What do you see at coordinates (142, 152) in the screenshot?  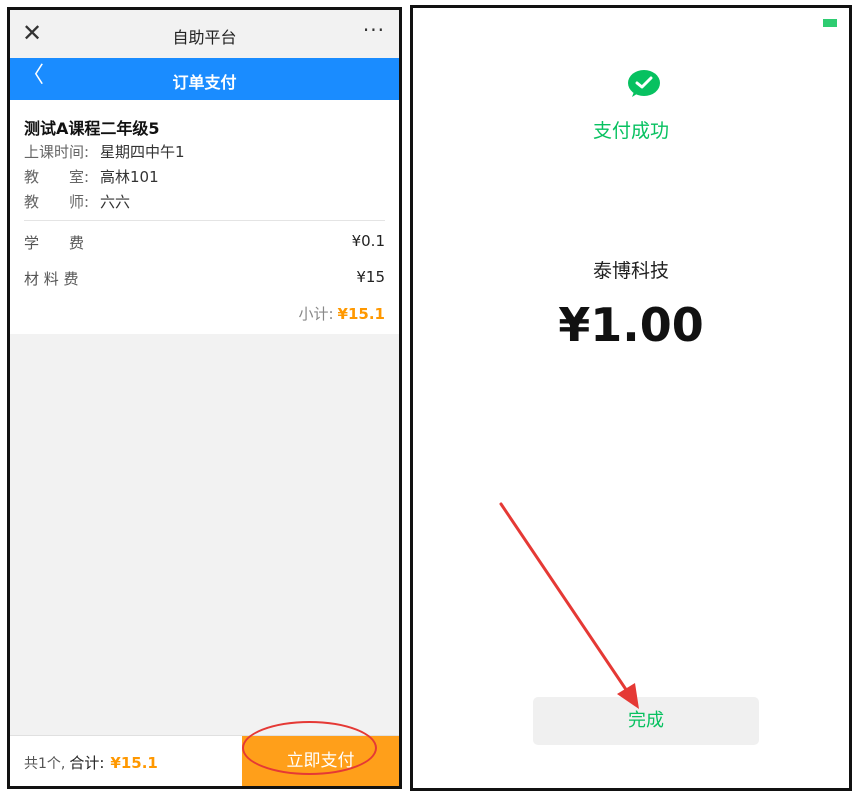 I see `class-time-value: 星期四中午1` at bounding box center [142, 152].